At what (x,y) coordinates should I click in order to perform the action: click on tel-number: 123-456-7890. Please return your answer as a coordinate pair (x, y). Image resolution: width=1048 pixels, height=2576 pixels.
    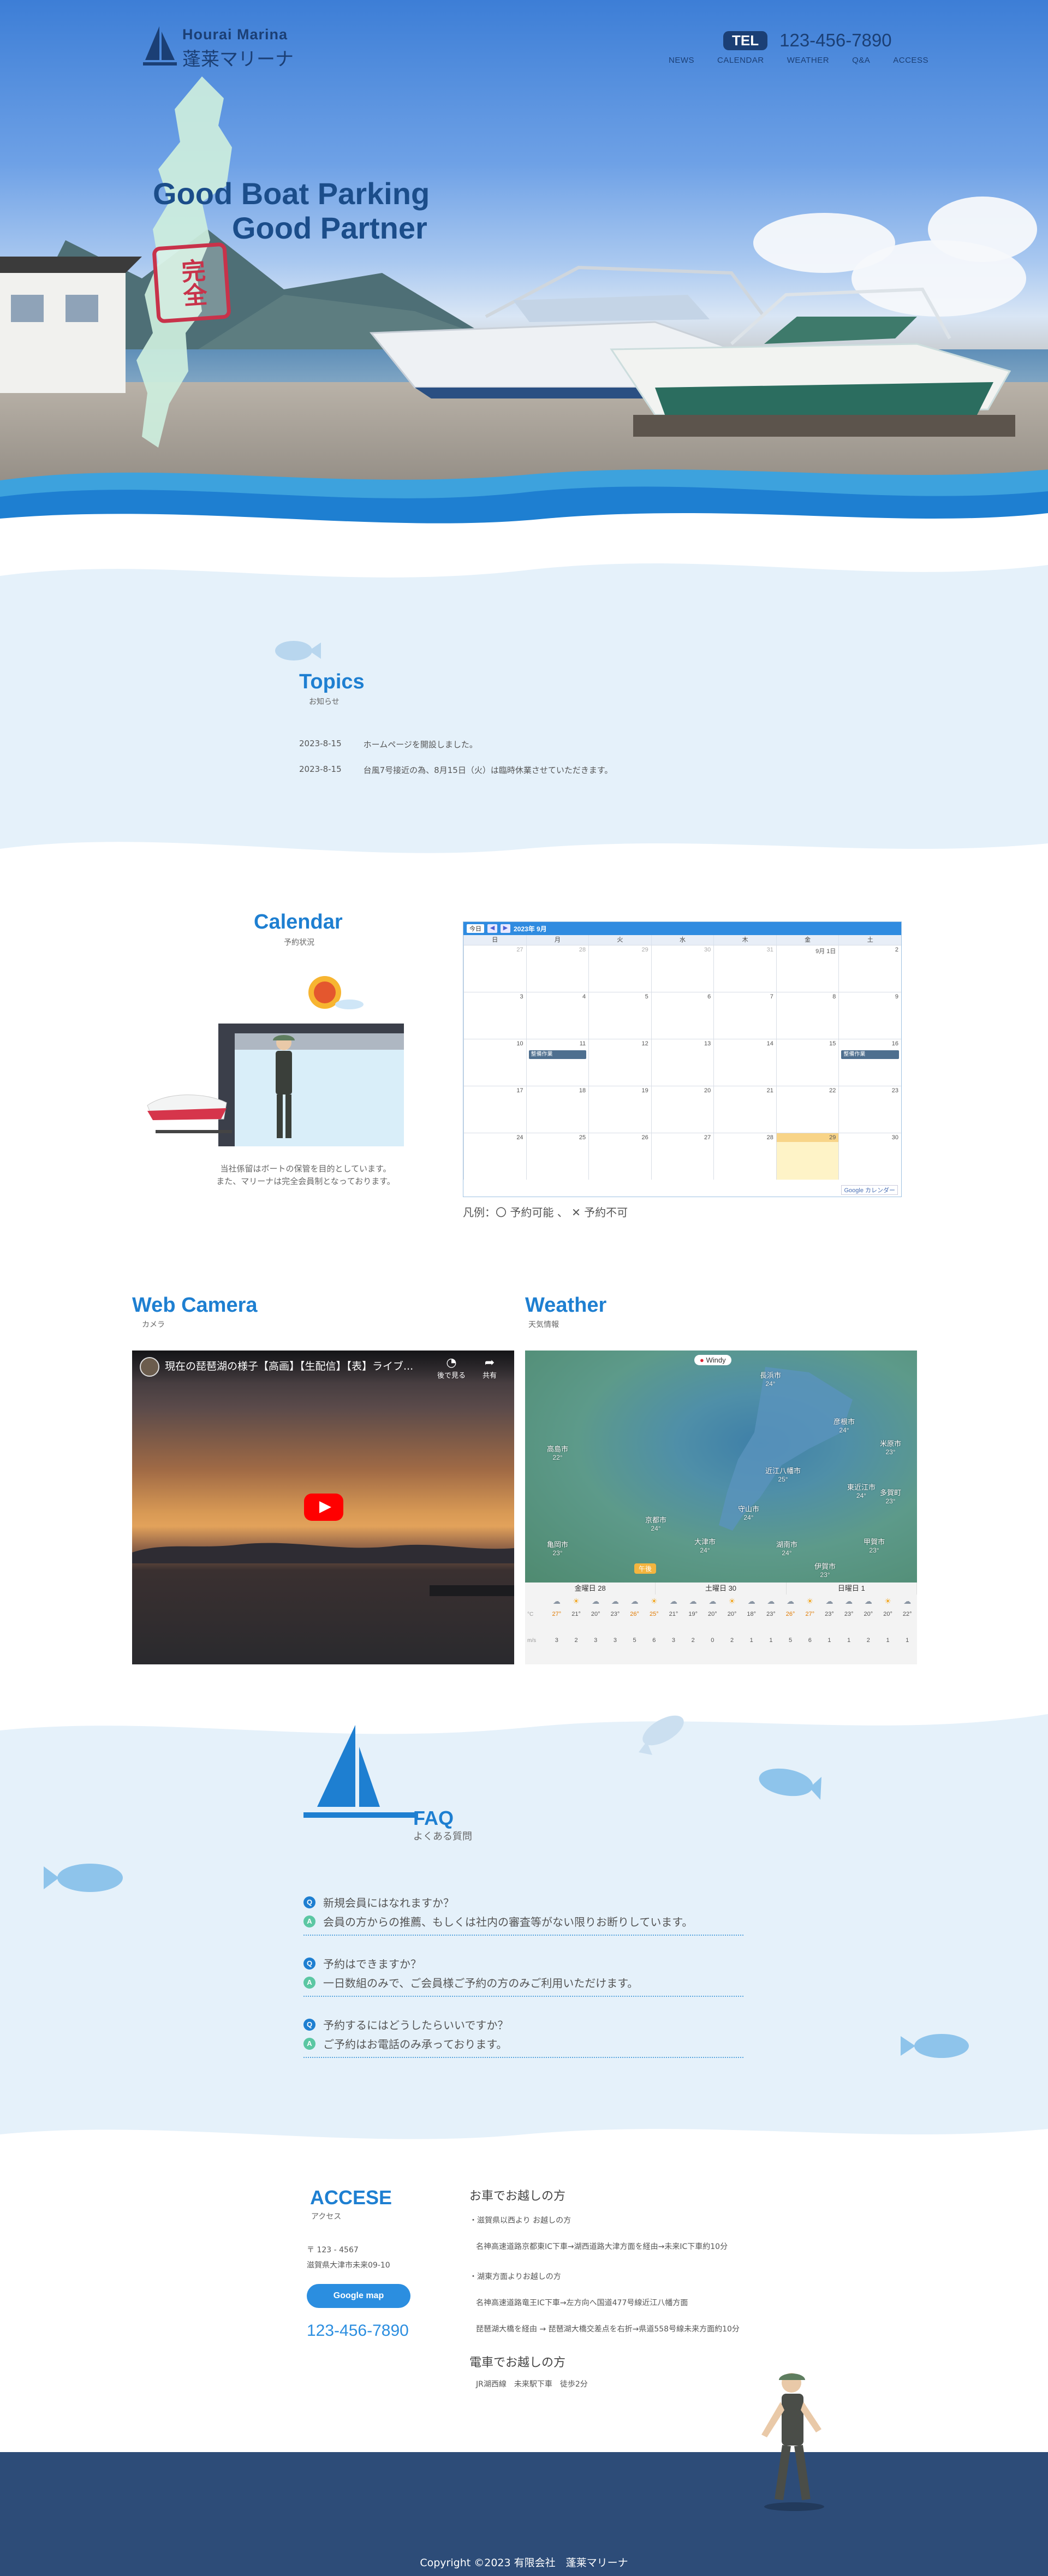
    Looking at the image, I should click on (835, 40).